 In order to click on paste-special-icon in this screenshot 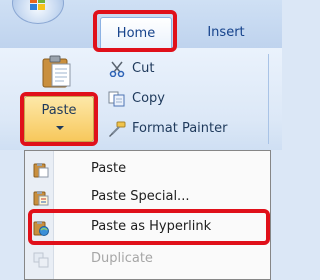, I will do `click(41, 198)`.